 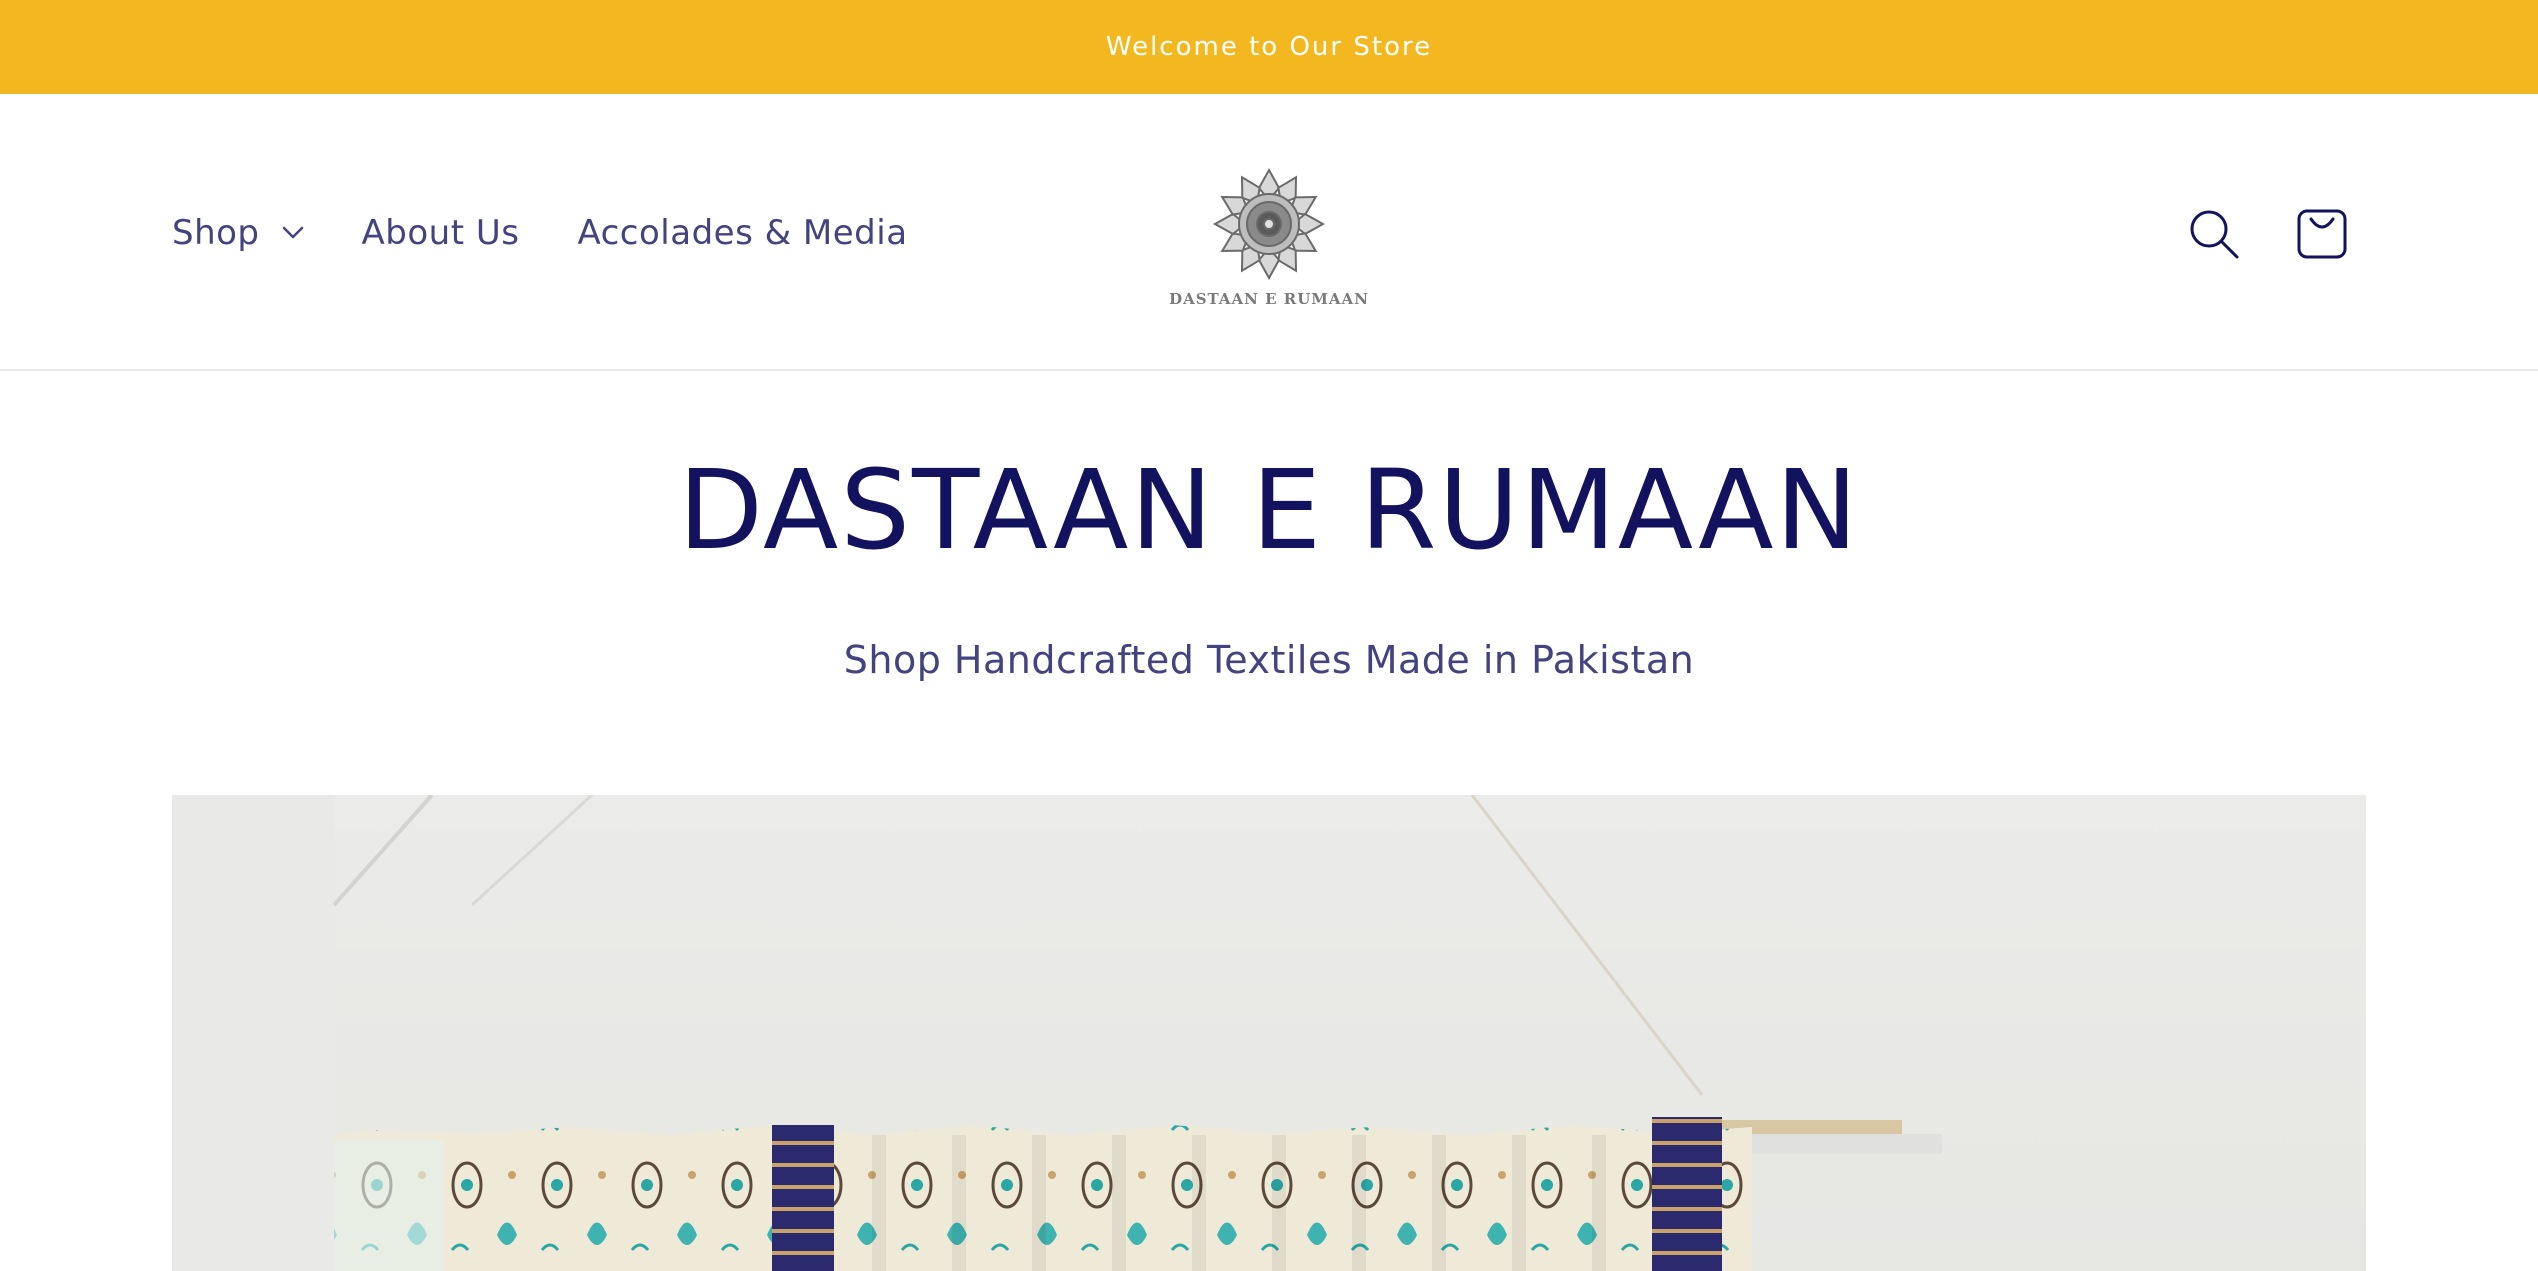 I want to click on cart-icon, so click(x=2322, y=234).